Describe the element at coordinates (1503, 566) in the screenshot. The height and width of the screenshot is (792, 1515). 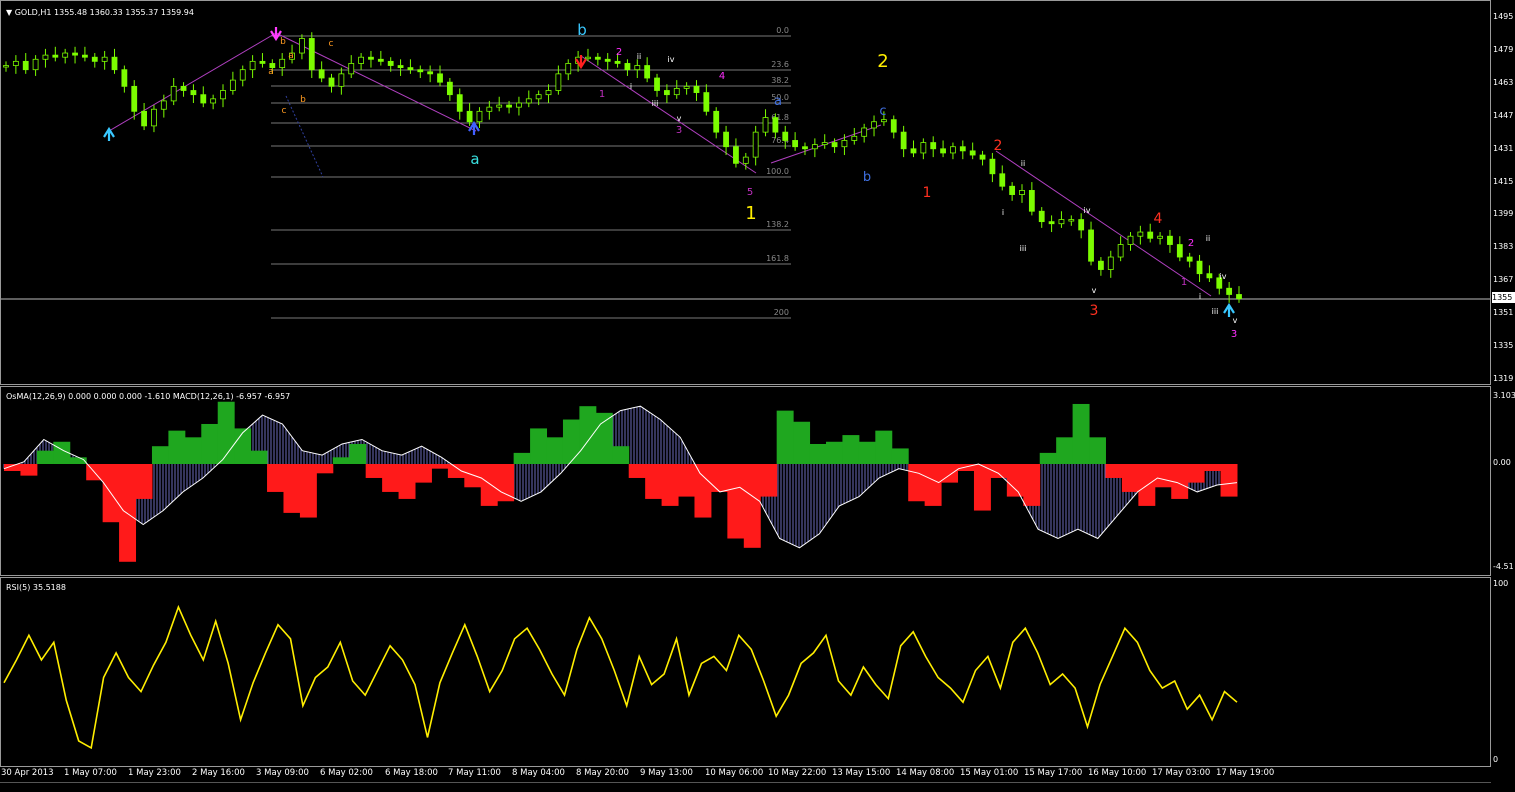
I see `macd-axis-bottom: -4.51` at that location.